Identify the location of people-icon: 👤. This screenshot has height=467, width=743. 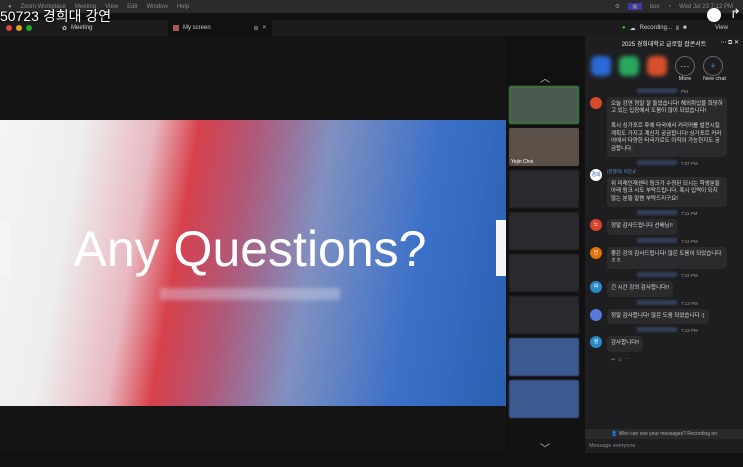
(614, 434).